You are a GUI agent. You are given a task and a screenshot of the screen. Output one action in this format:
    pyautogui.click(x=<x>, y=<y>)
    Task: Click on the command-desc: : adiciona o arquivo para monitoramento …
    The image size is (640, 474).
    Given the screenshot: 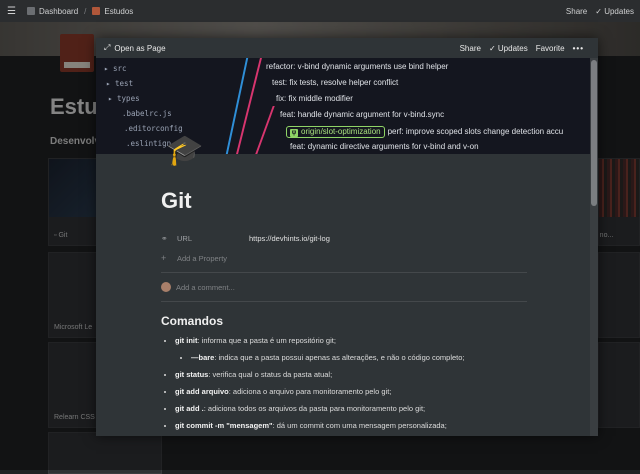 What is the action you would take?
    pyautogui.click(x=310, y=391)
    